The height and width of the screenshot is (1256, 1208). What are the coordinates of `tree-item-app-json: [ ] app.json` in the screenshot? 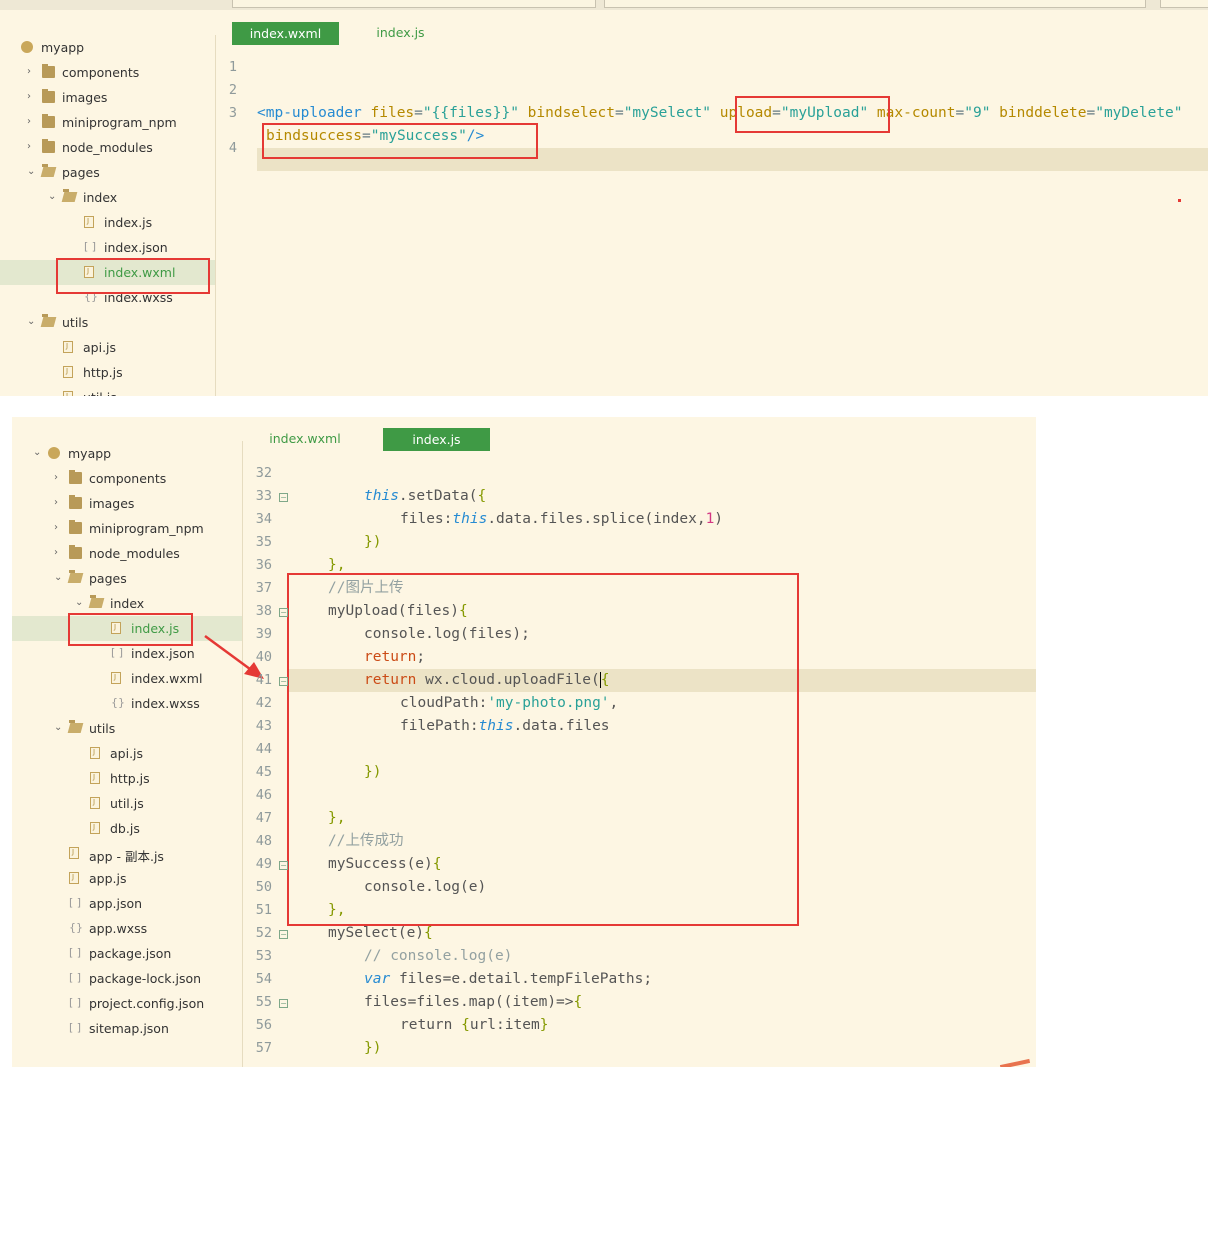 It's located at (127, 903).